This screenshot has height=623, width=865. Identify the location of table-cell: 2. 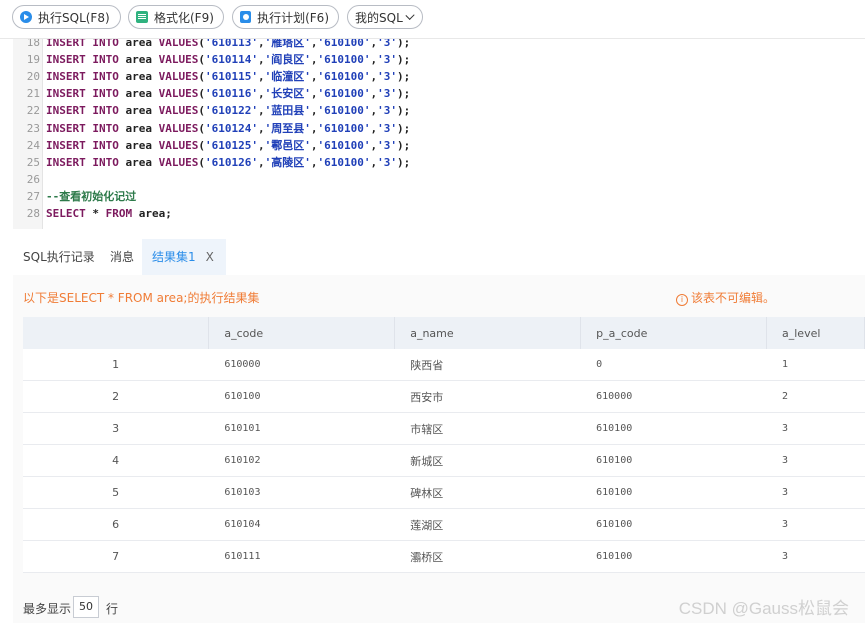
(815, 396).